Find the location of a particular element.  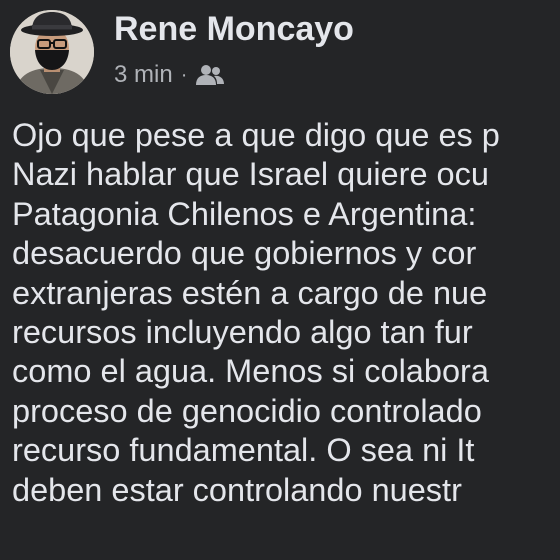

post-meta: 3 min · is located at coordinates (169, 75).